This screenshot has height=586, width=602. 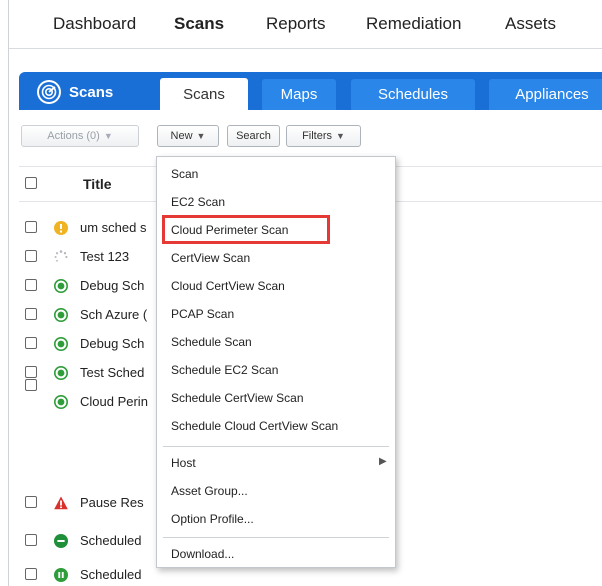 What do you see at coordinates (181, 136) in the screenshot?
I see `new-label: New` at bounding box center [181, 136].